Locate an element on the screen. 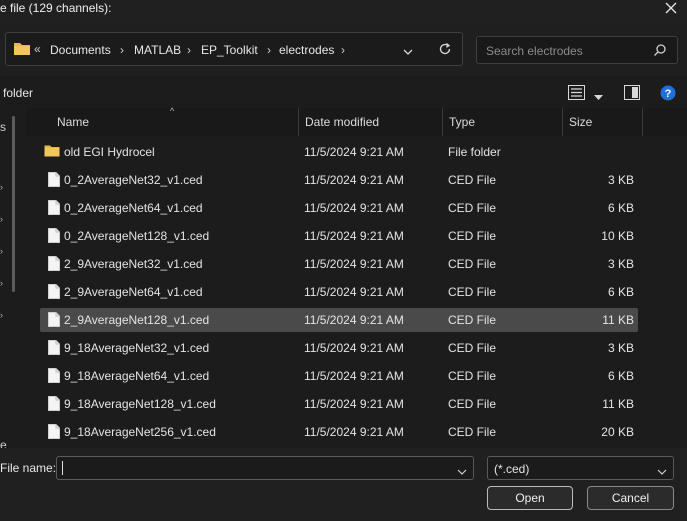  file-type-value: (*.ced) is located at coordinates (512, 469).